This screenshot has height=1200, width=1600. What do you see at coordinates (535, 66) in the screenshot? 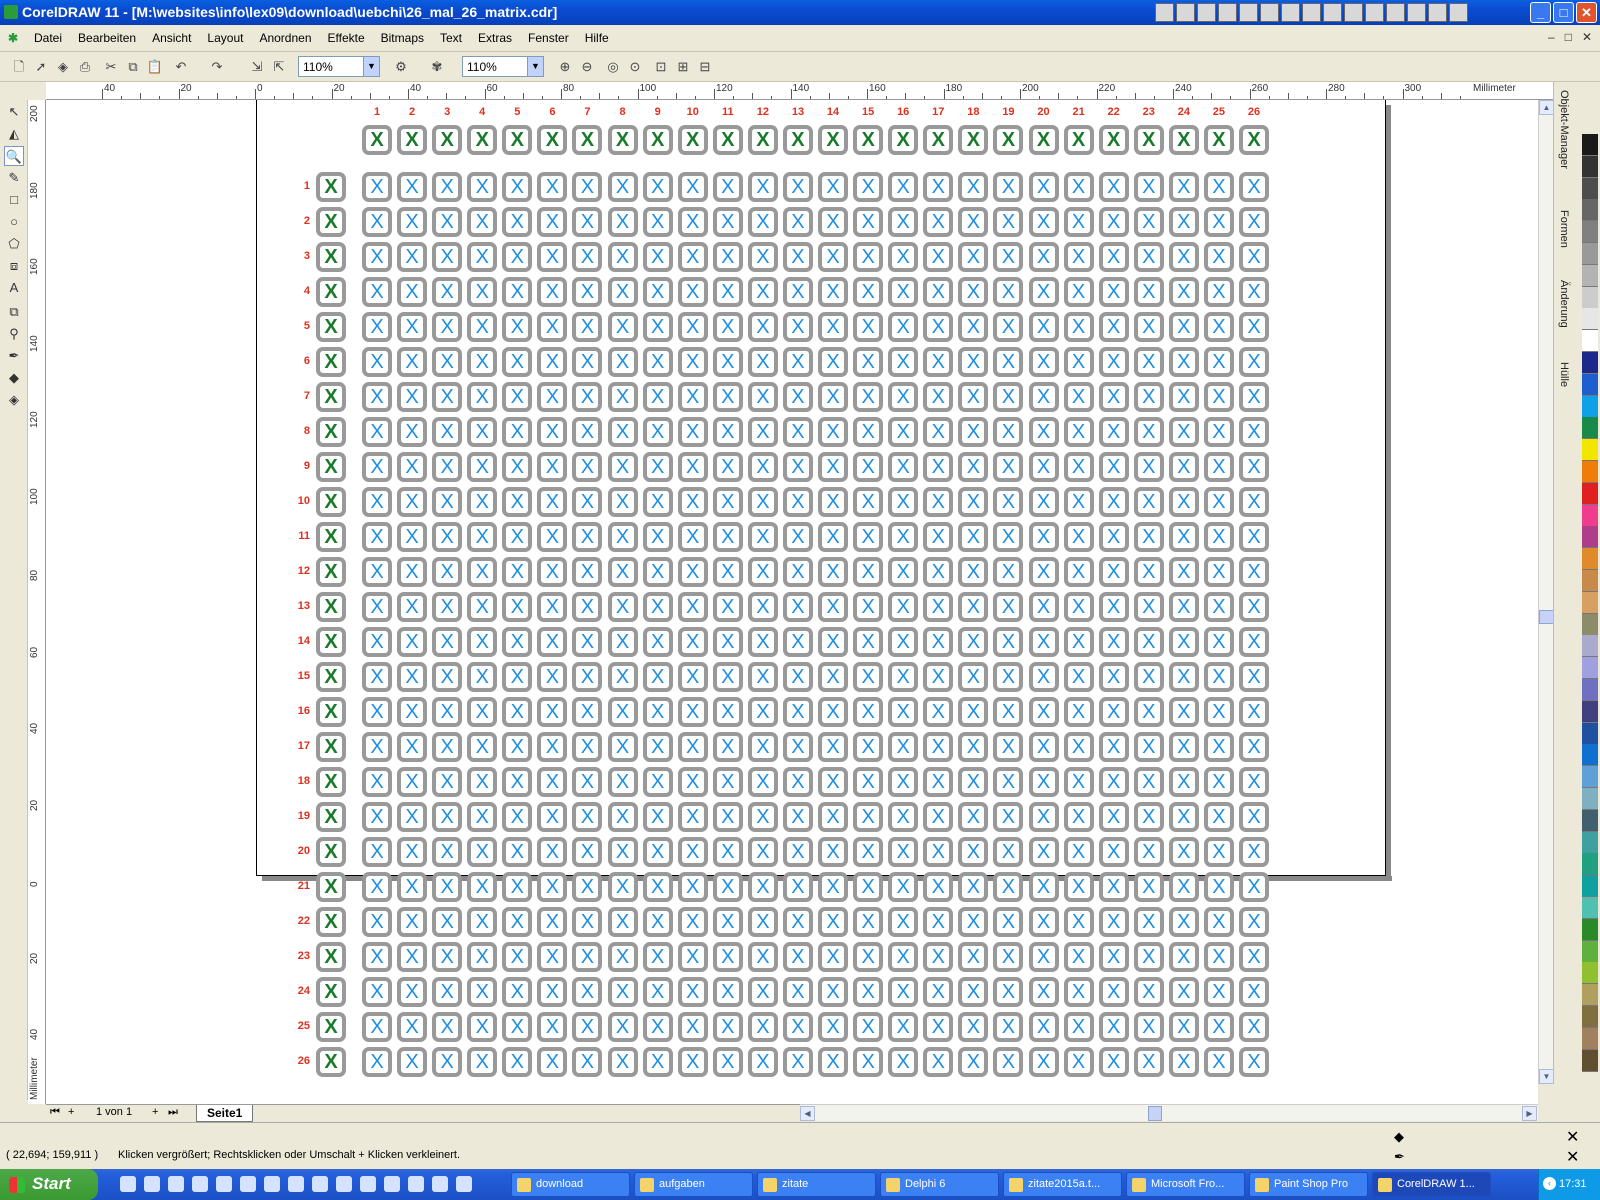
I see `chevron-down-icon: ▼` at bounding box center [535, 66].